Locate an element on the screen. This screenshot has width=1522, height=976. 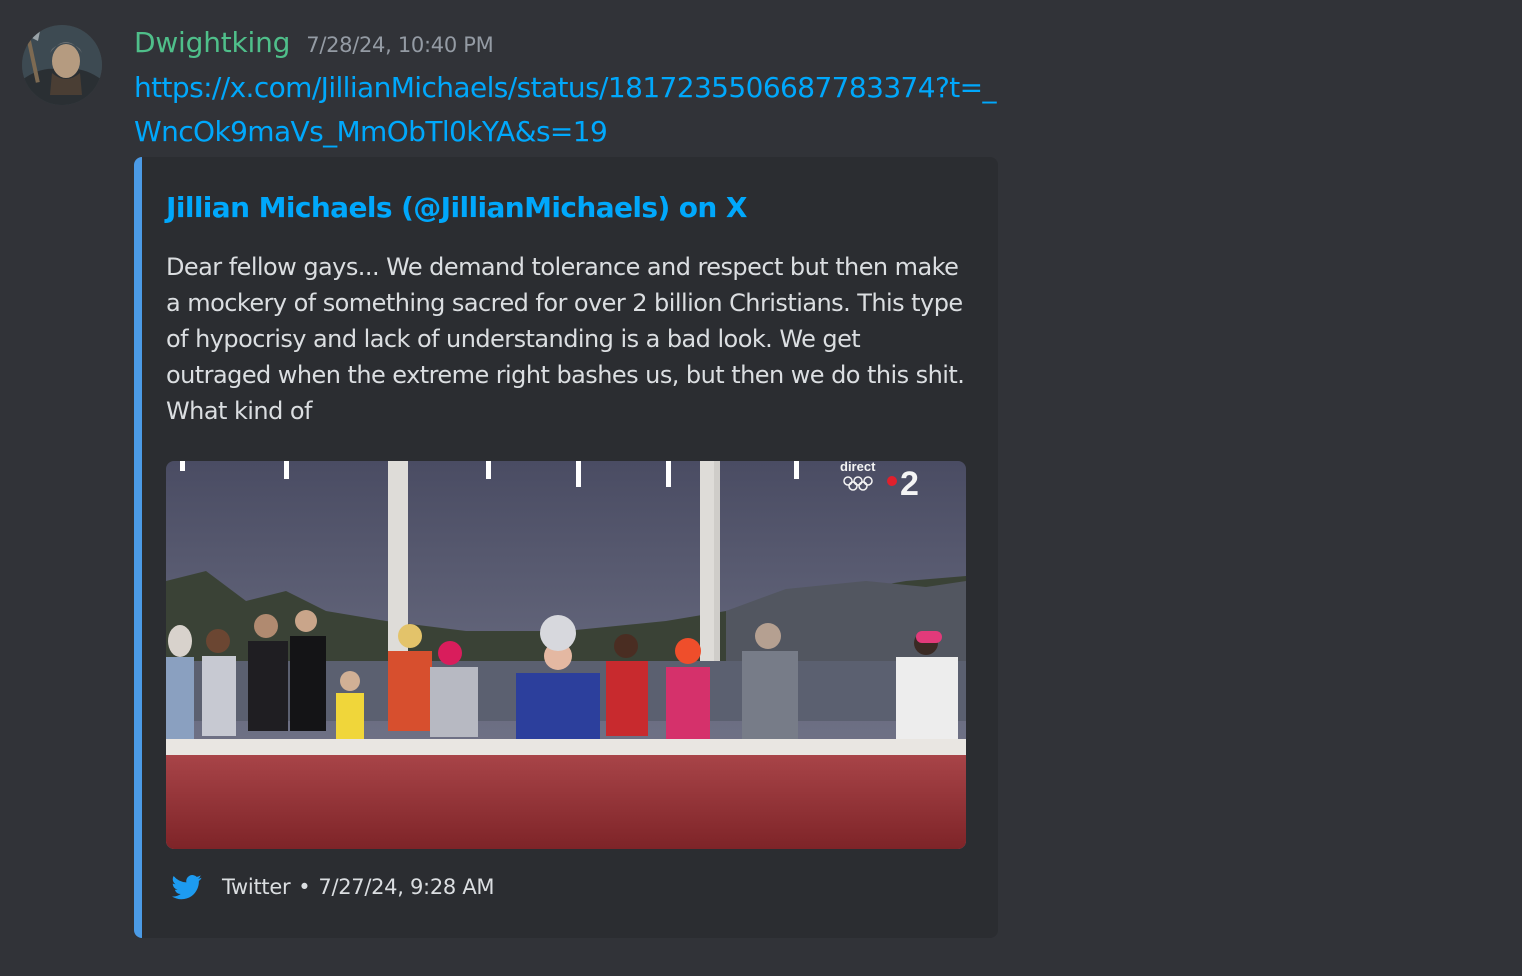
embed-footer: Twitter • 7/27/24, 9:28 AM is located at coordinates (333, 887).